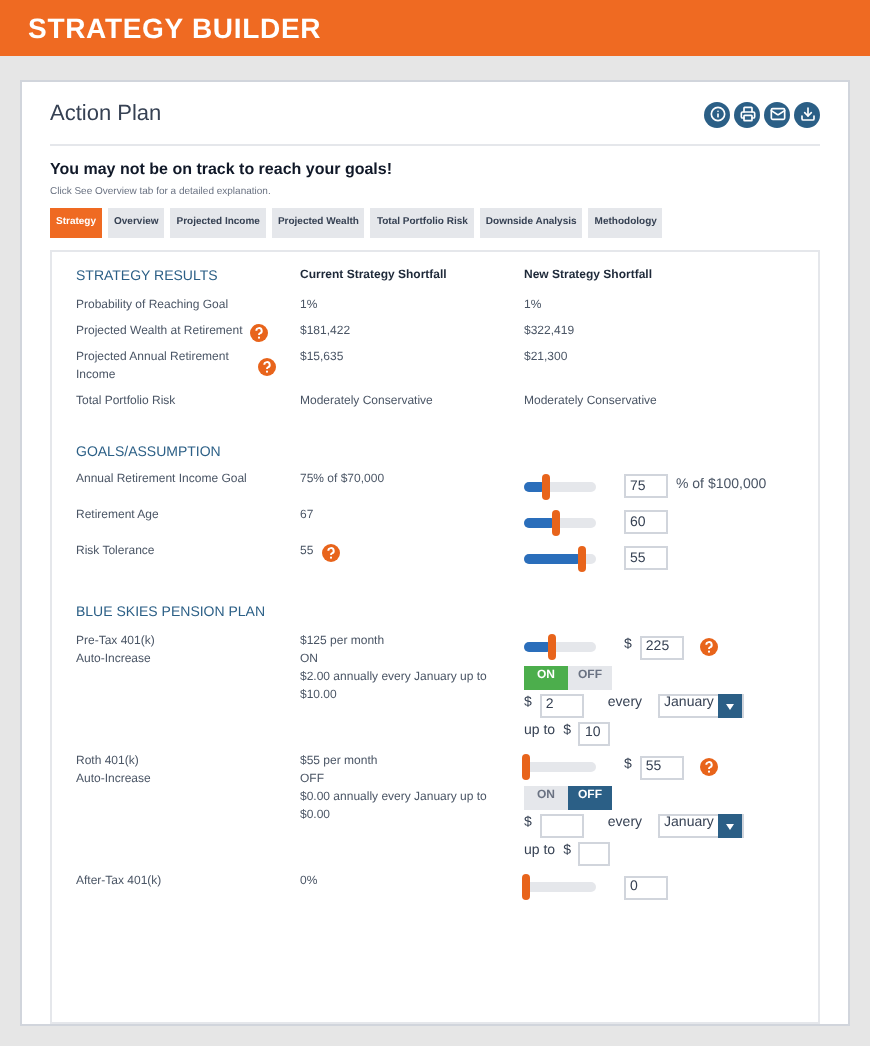 The width and height of the screenshot is (870, 1046). I want to click on panel-title: Action Plan, so click(106, 115).